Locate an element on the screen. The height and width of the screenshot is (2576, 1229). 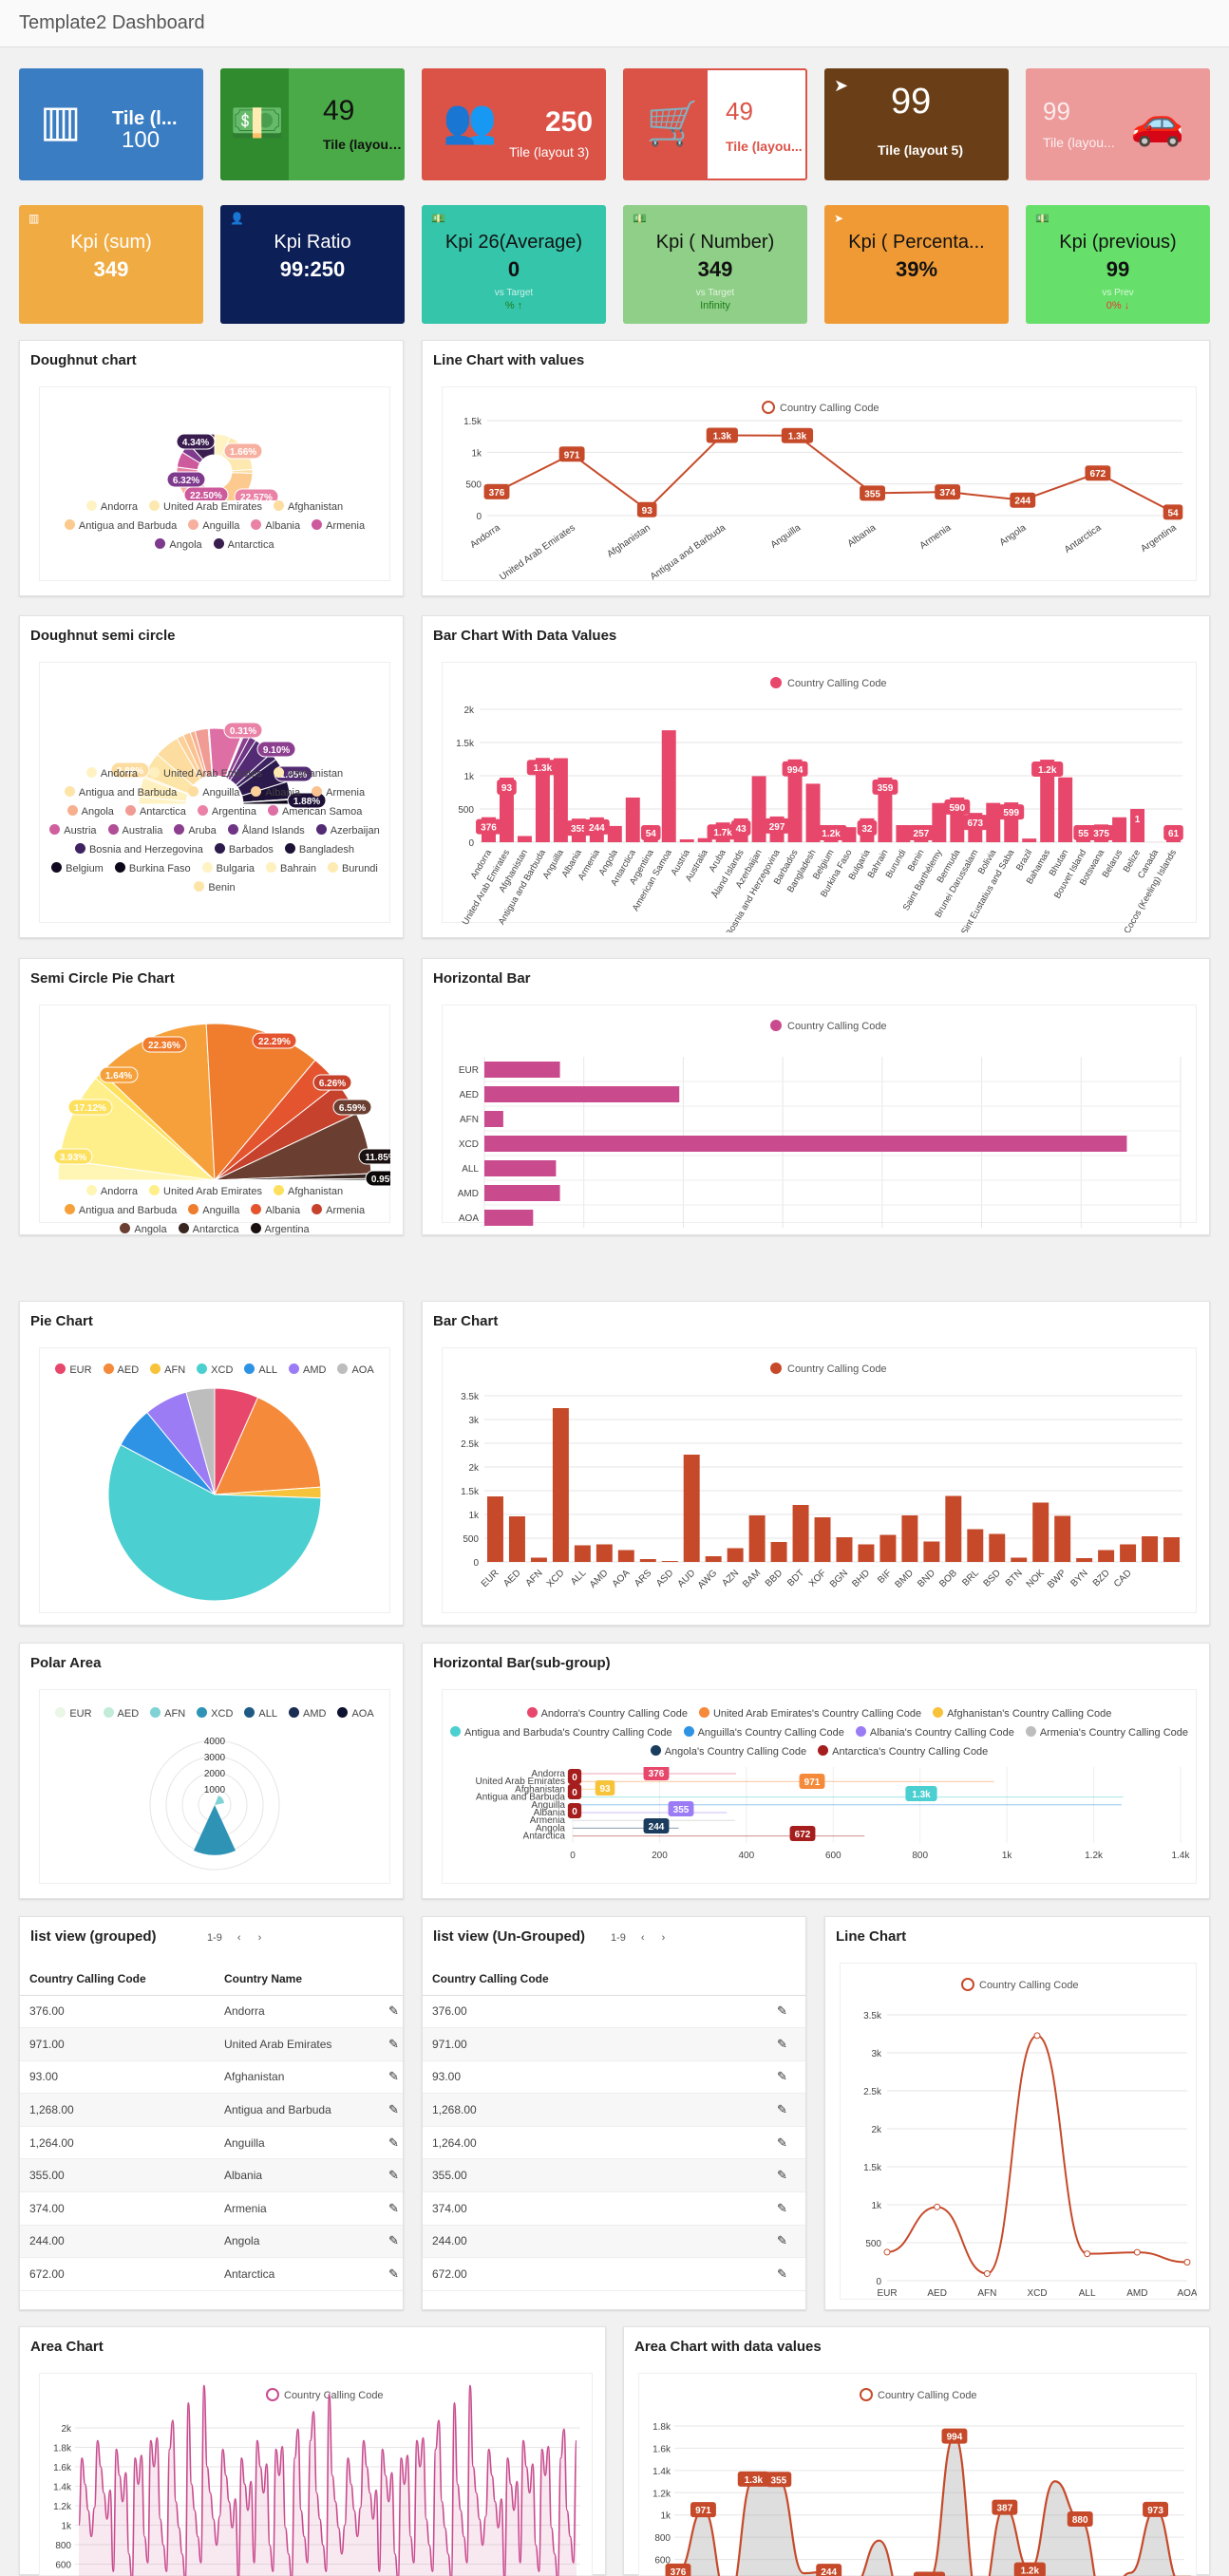
tile: ➤99Tile (layout 5) is located at coordinates (917, 124).